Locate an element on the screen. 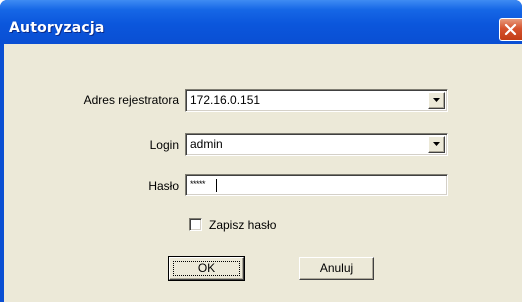 The width and height of the screenshot is (522, 302). title-bar: Autoryzacja is located at coordinates (261, 22).